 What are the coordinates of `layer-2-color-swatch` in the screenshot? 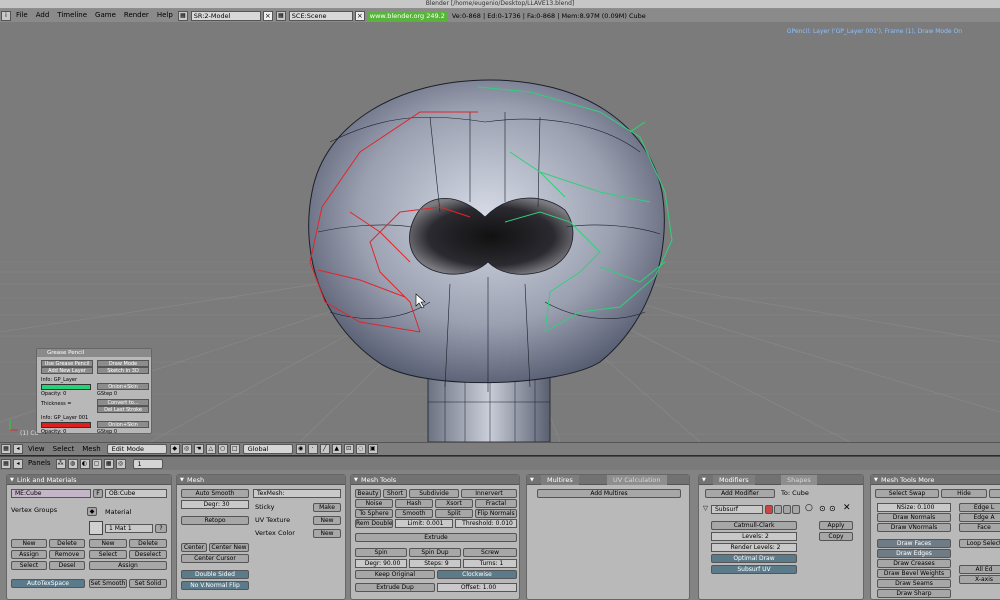 It's located at (66, 425).